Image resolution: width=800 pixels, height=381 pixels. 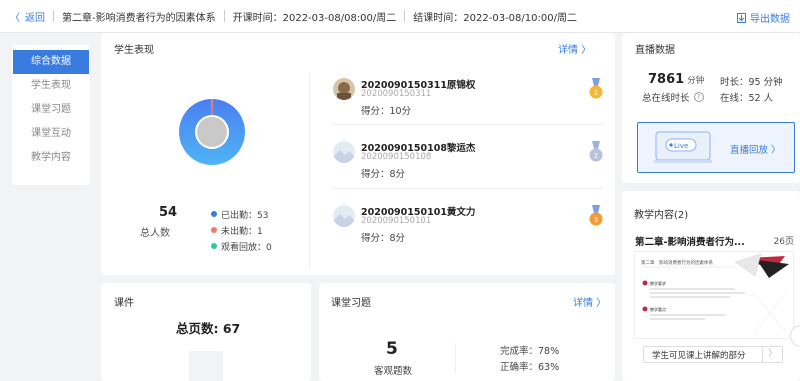 What do you see at coordinates (396, 157) in the screenshot?
I see `student-id: 2020090150108` at bounding box center [396, 157].